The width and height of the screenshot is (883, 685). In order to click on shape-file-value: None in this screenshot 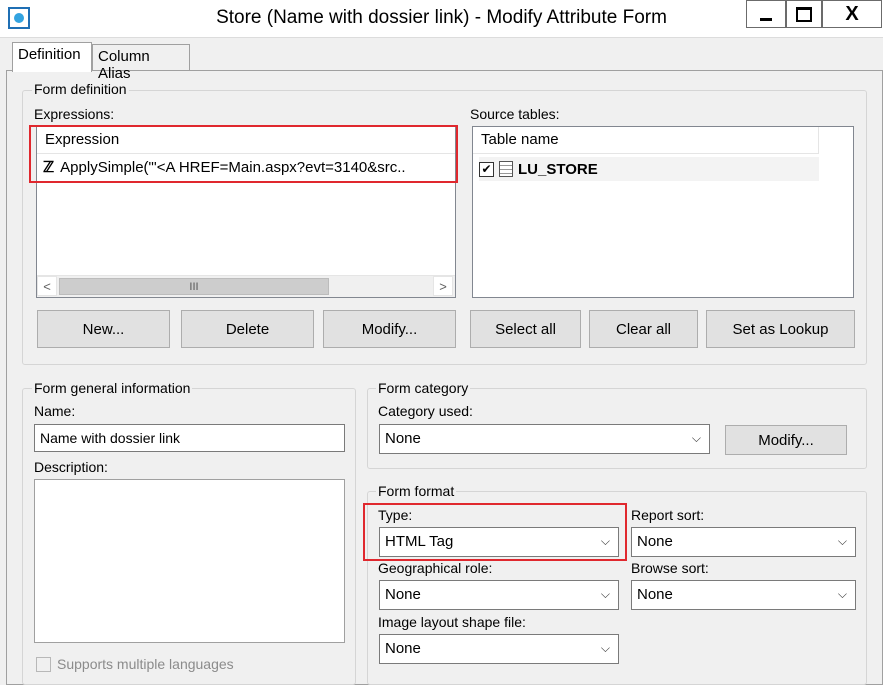, I will do `click(403, 648)`.